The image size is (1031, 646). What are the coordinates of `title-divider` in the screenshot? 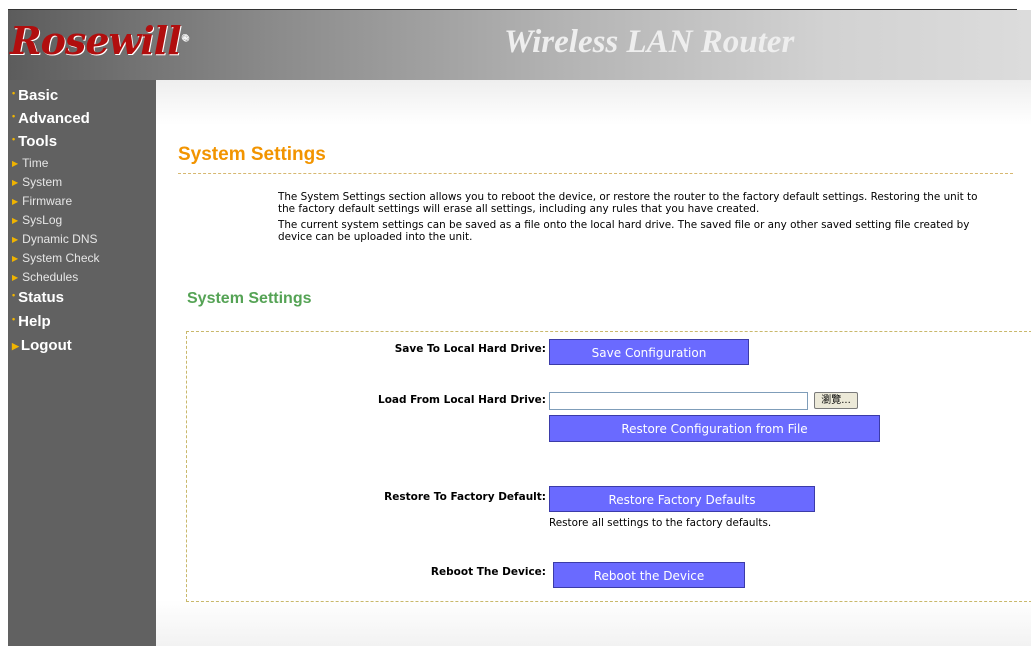 It's located at (595, 173).